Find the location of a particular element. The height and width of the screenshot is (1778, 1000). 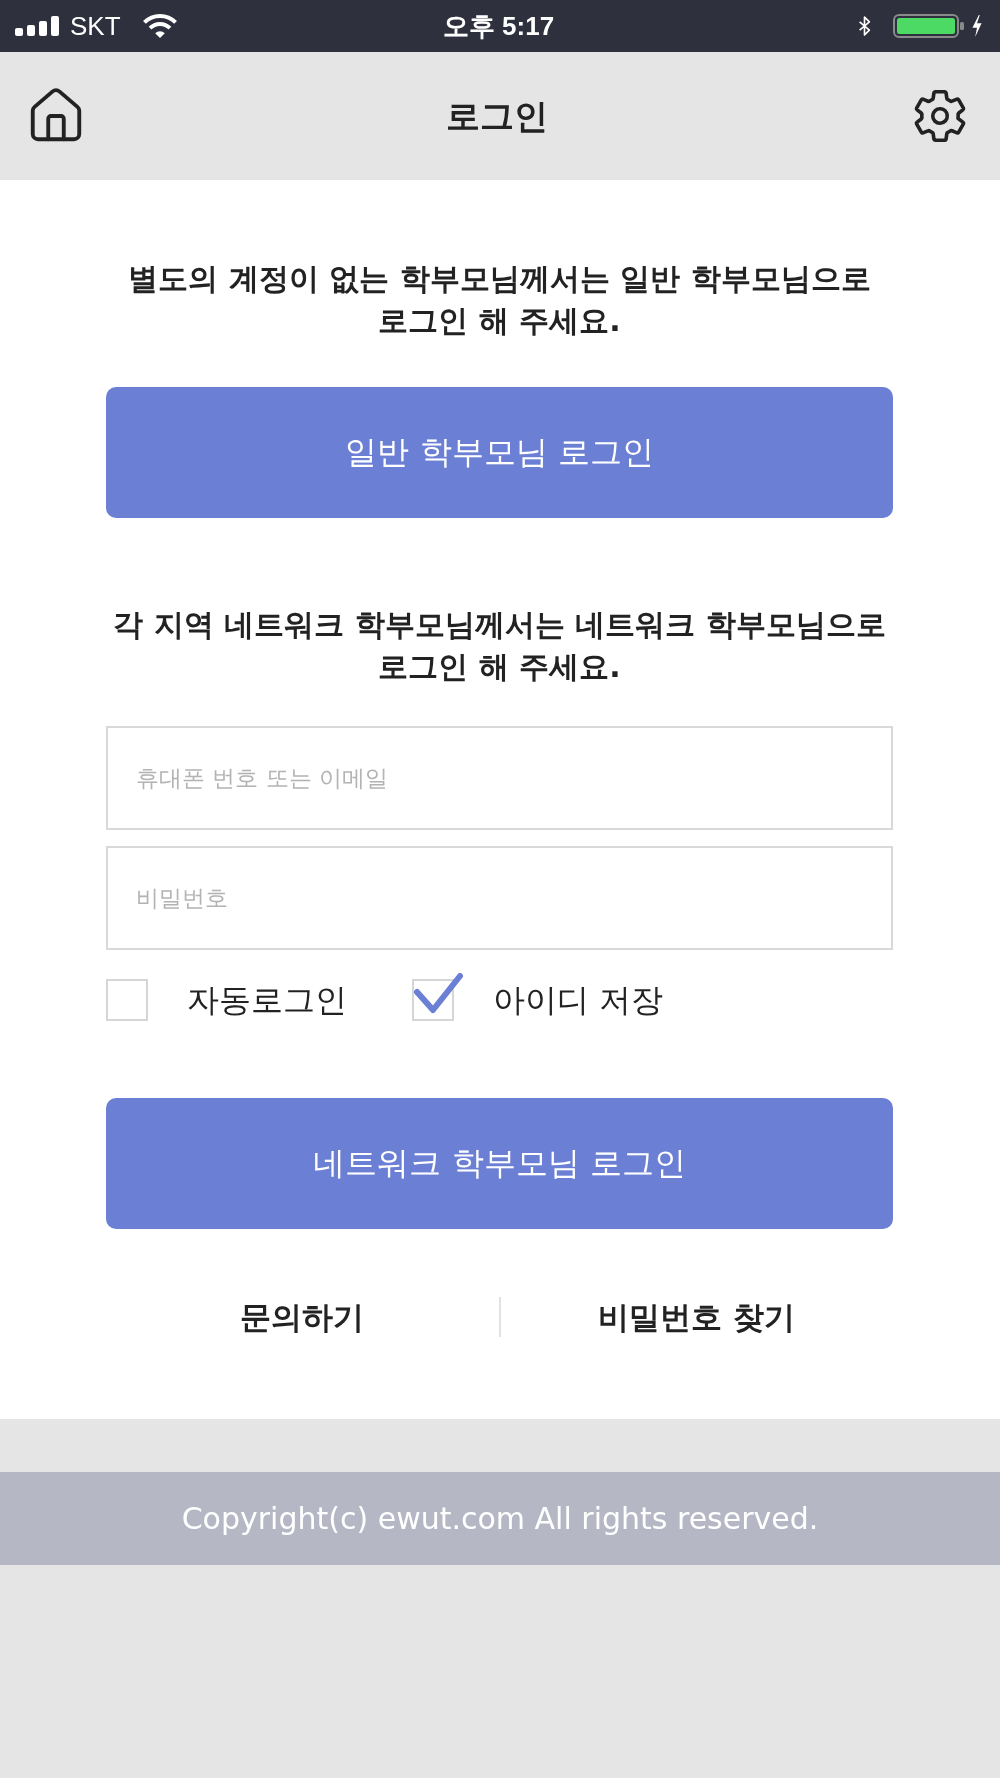

text-link: 문의하기 is located at coordinates (302, 1317).